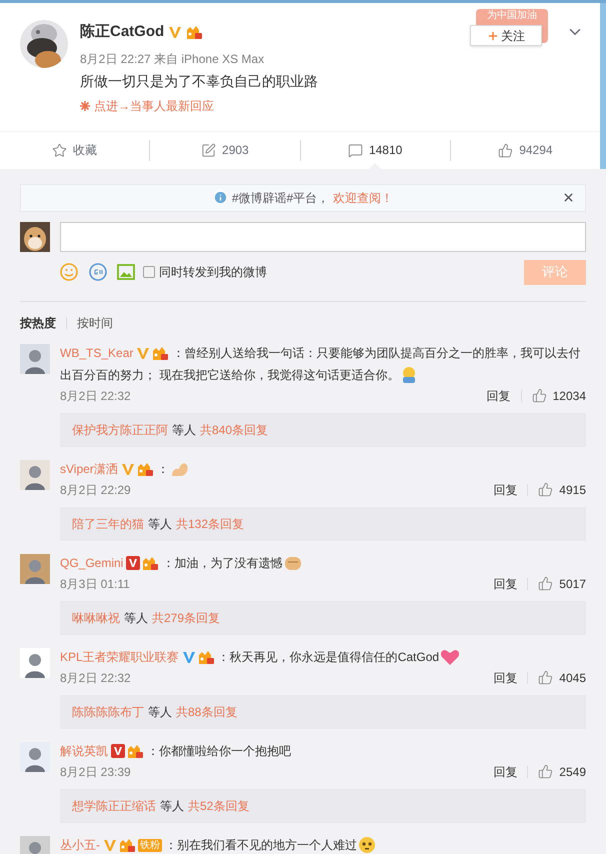  I want to click on repost-label: 同时转发到我的微博, so click(213, 272).